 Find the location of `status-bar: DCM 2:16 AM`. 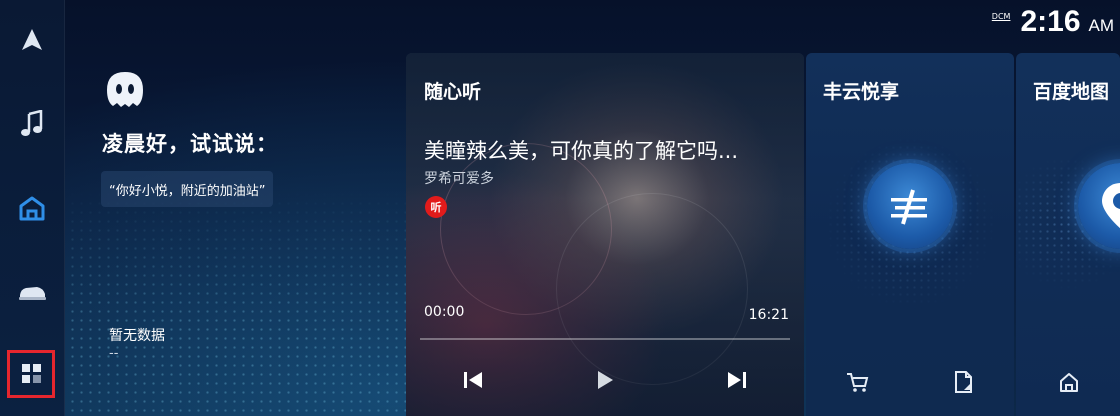

status-bar: DCM 2:16 AM is located at coordinates (1053, 22).